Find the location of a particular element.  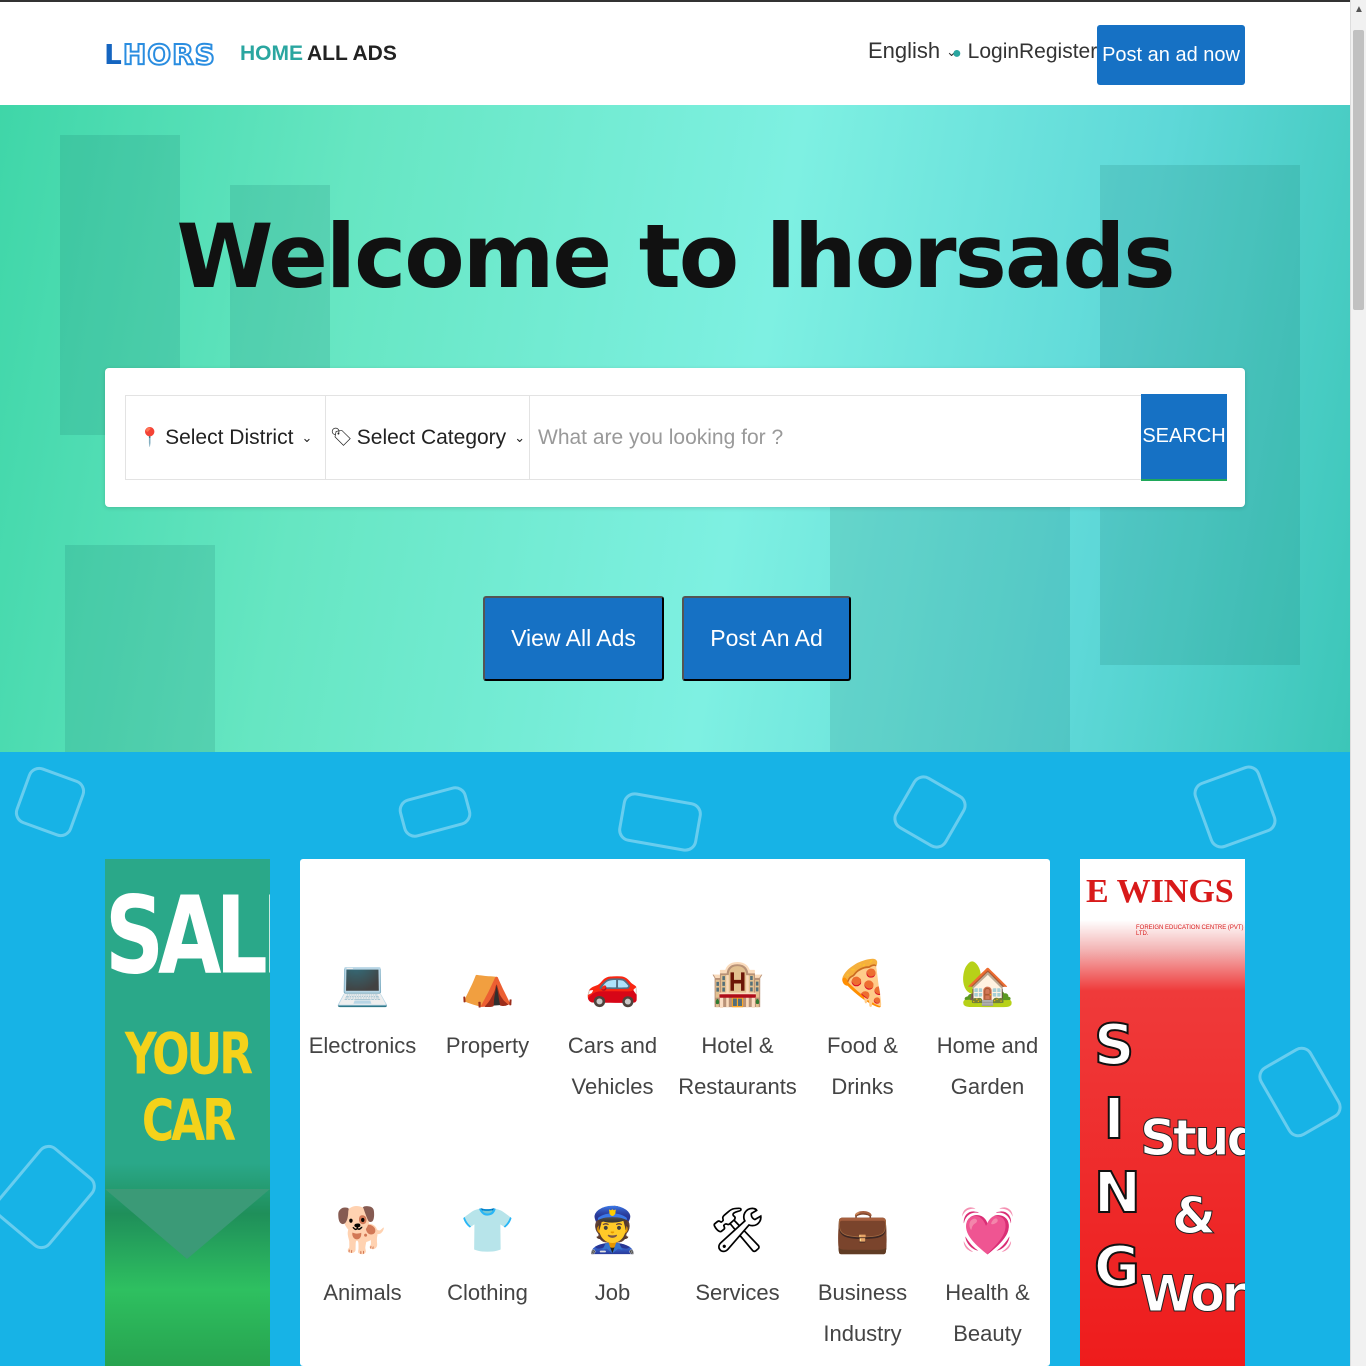

car-icon: 🚗 is located at coordinates (612, 983).